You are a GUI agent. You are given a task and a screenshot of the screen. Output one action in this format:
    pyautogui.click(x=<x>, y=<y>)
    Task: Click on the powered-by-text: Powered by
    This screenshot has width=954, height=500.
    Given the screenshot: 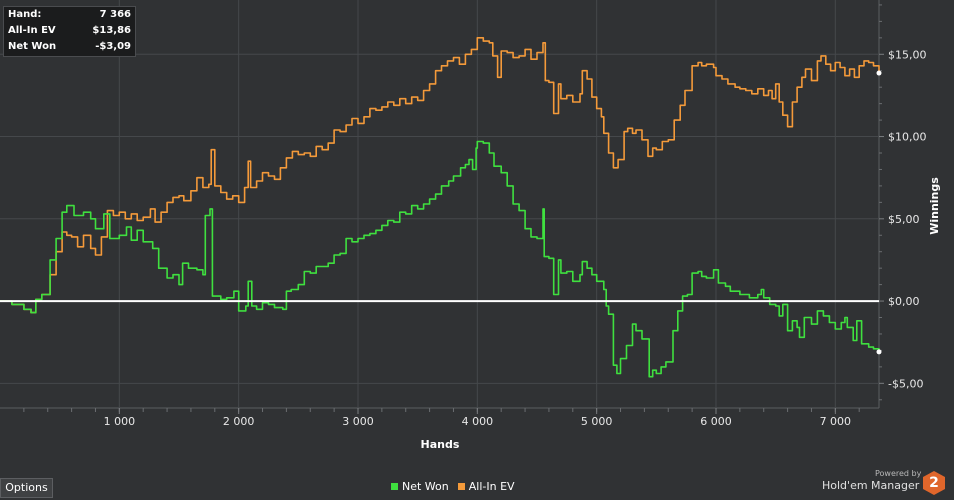 What is the action you would take?
    pyautogui.click(x=898, y=473)
    